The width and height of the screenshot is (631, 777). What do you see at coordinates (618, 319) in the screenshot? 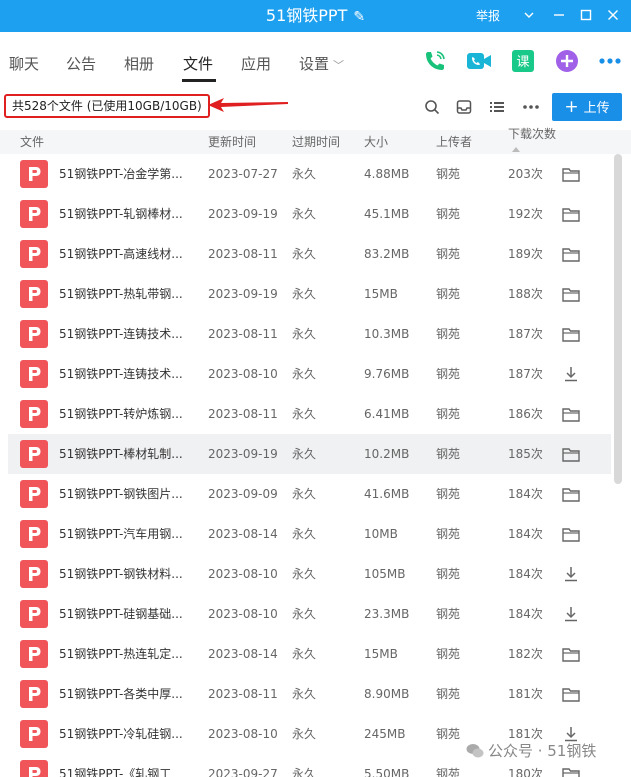
I see `scrollbar-thumb` at bounding box center [618, 319].